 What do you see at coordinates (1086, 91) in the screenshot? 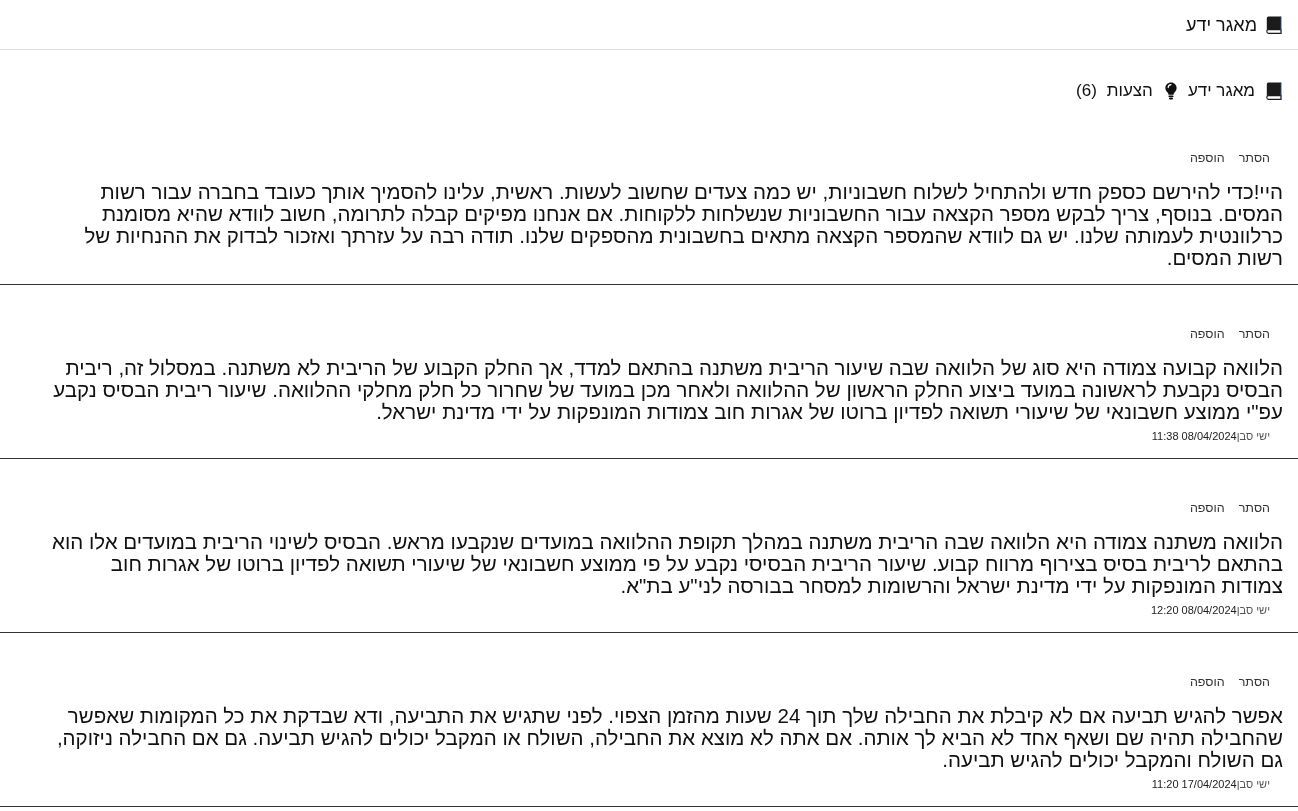
I see `suggestion-count: (6)` at bounding box center [1086, 91].